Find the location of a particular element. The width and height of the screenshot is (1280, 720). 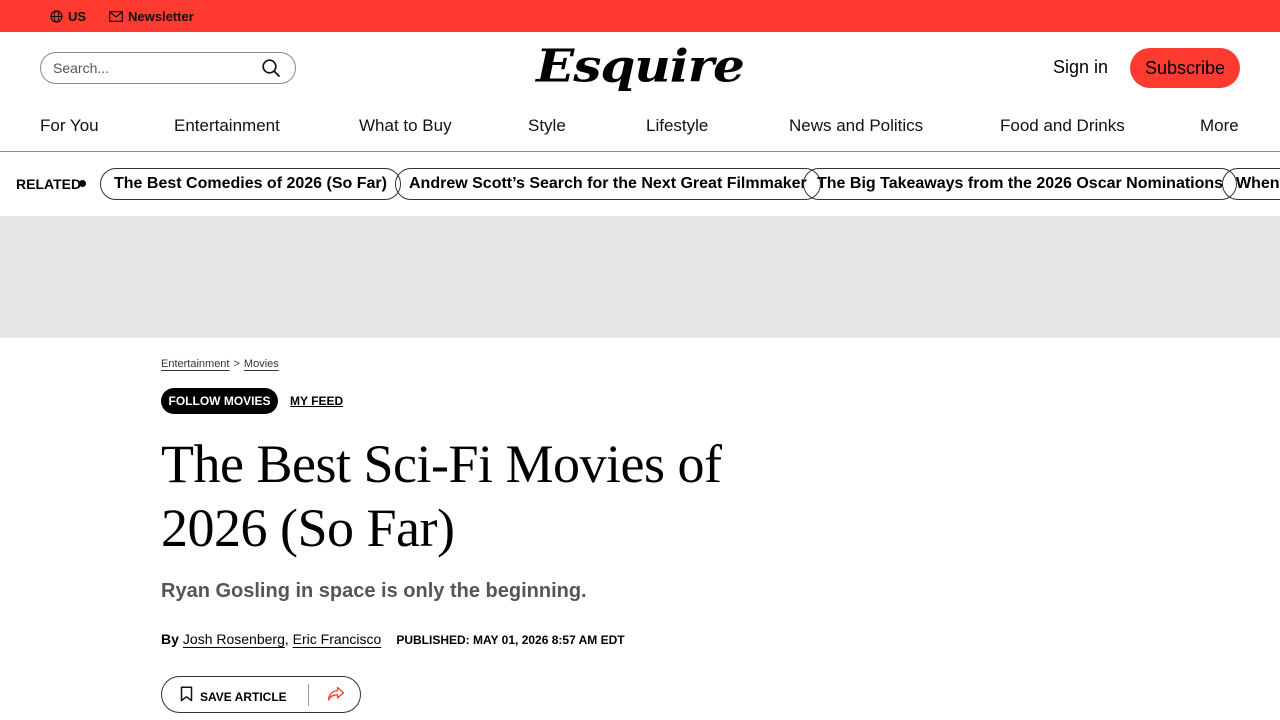

article-actions: SAVE ARTICLE is located at coordinates (261, 694).